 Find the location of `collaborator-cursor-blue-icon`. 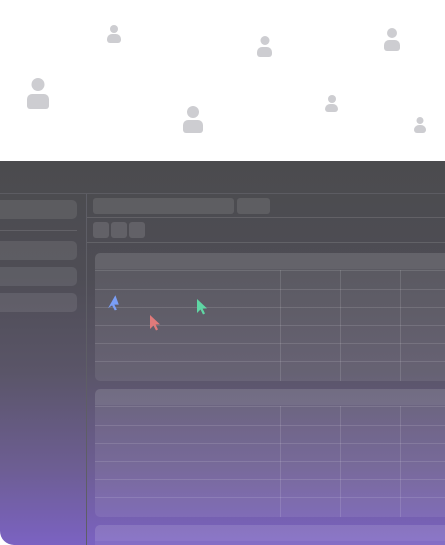

collaborator-cursor-blue-icon is located at coordinates (113, 303).